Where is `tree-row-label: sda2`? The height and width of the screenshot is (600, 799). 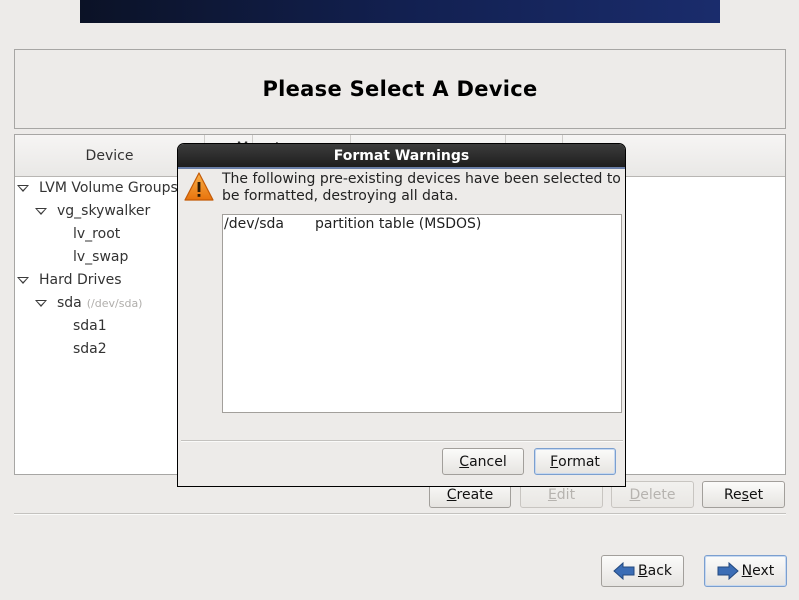
tree-row-label: sda2 is located at coordinates (90, 349).